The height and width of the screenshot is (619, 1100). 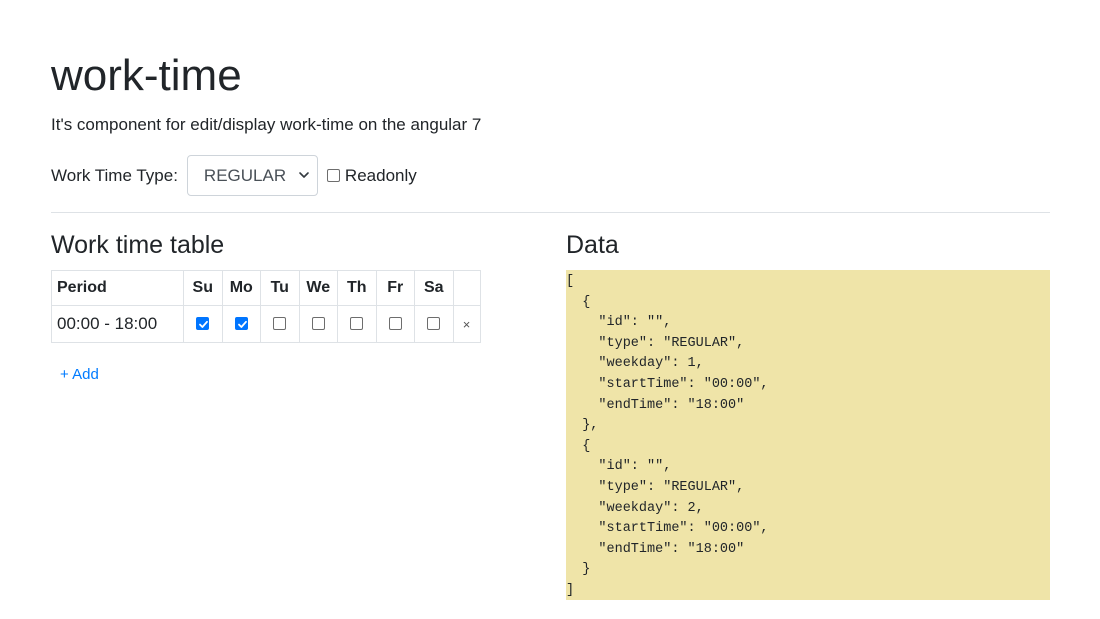 What do you see at coordinates (138, 245) in the screenshot?
I see `work-time-table-heading: Work time table` at bounding box center [138, 245].